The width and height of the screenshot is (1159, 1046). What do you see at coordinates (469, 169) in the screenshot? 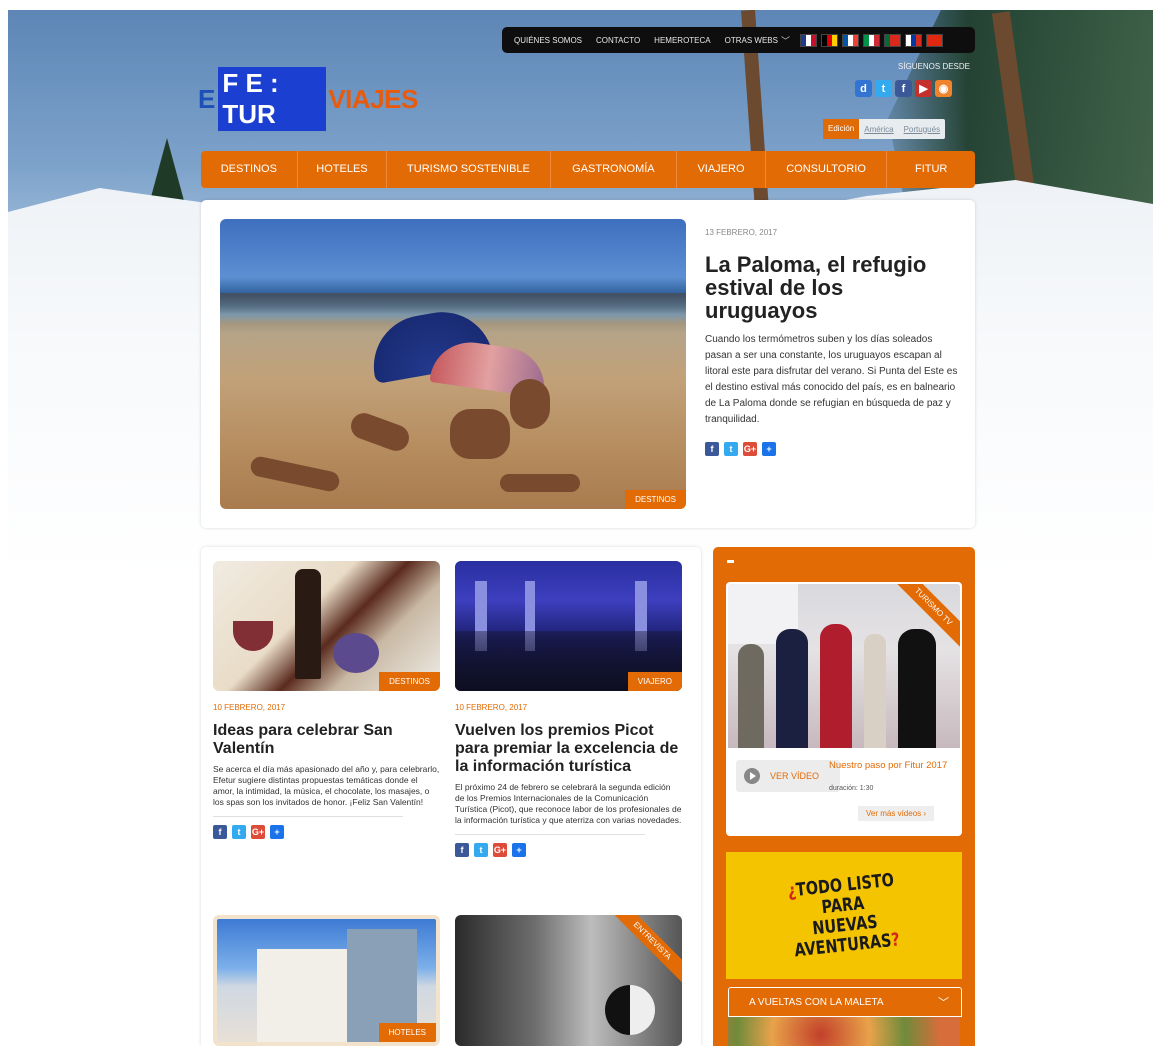
I see `nav-item-turismo-sostenible: TURISMO SOSTENIBLE` at bounding box center [469, 169].